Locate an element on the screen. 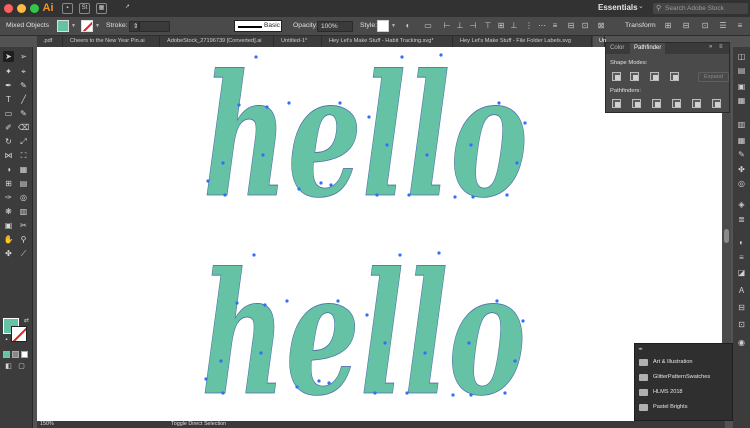 The image size is (750, 428). chevron-down-icon: ⌄ is located at coordinates (641, 6).